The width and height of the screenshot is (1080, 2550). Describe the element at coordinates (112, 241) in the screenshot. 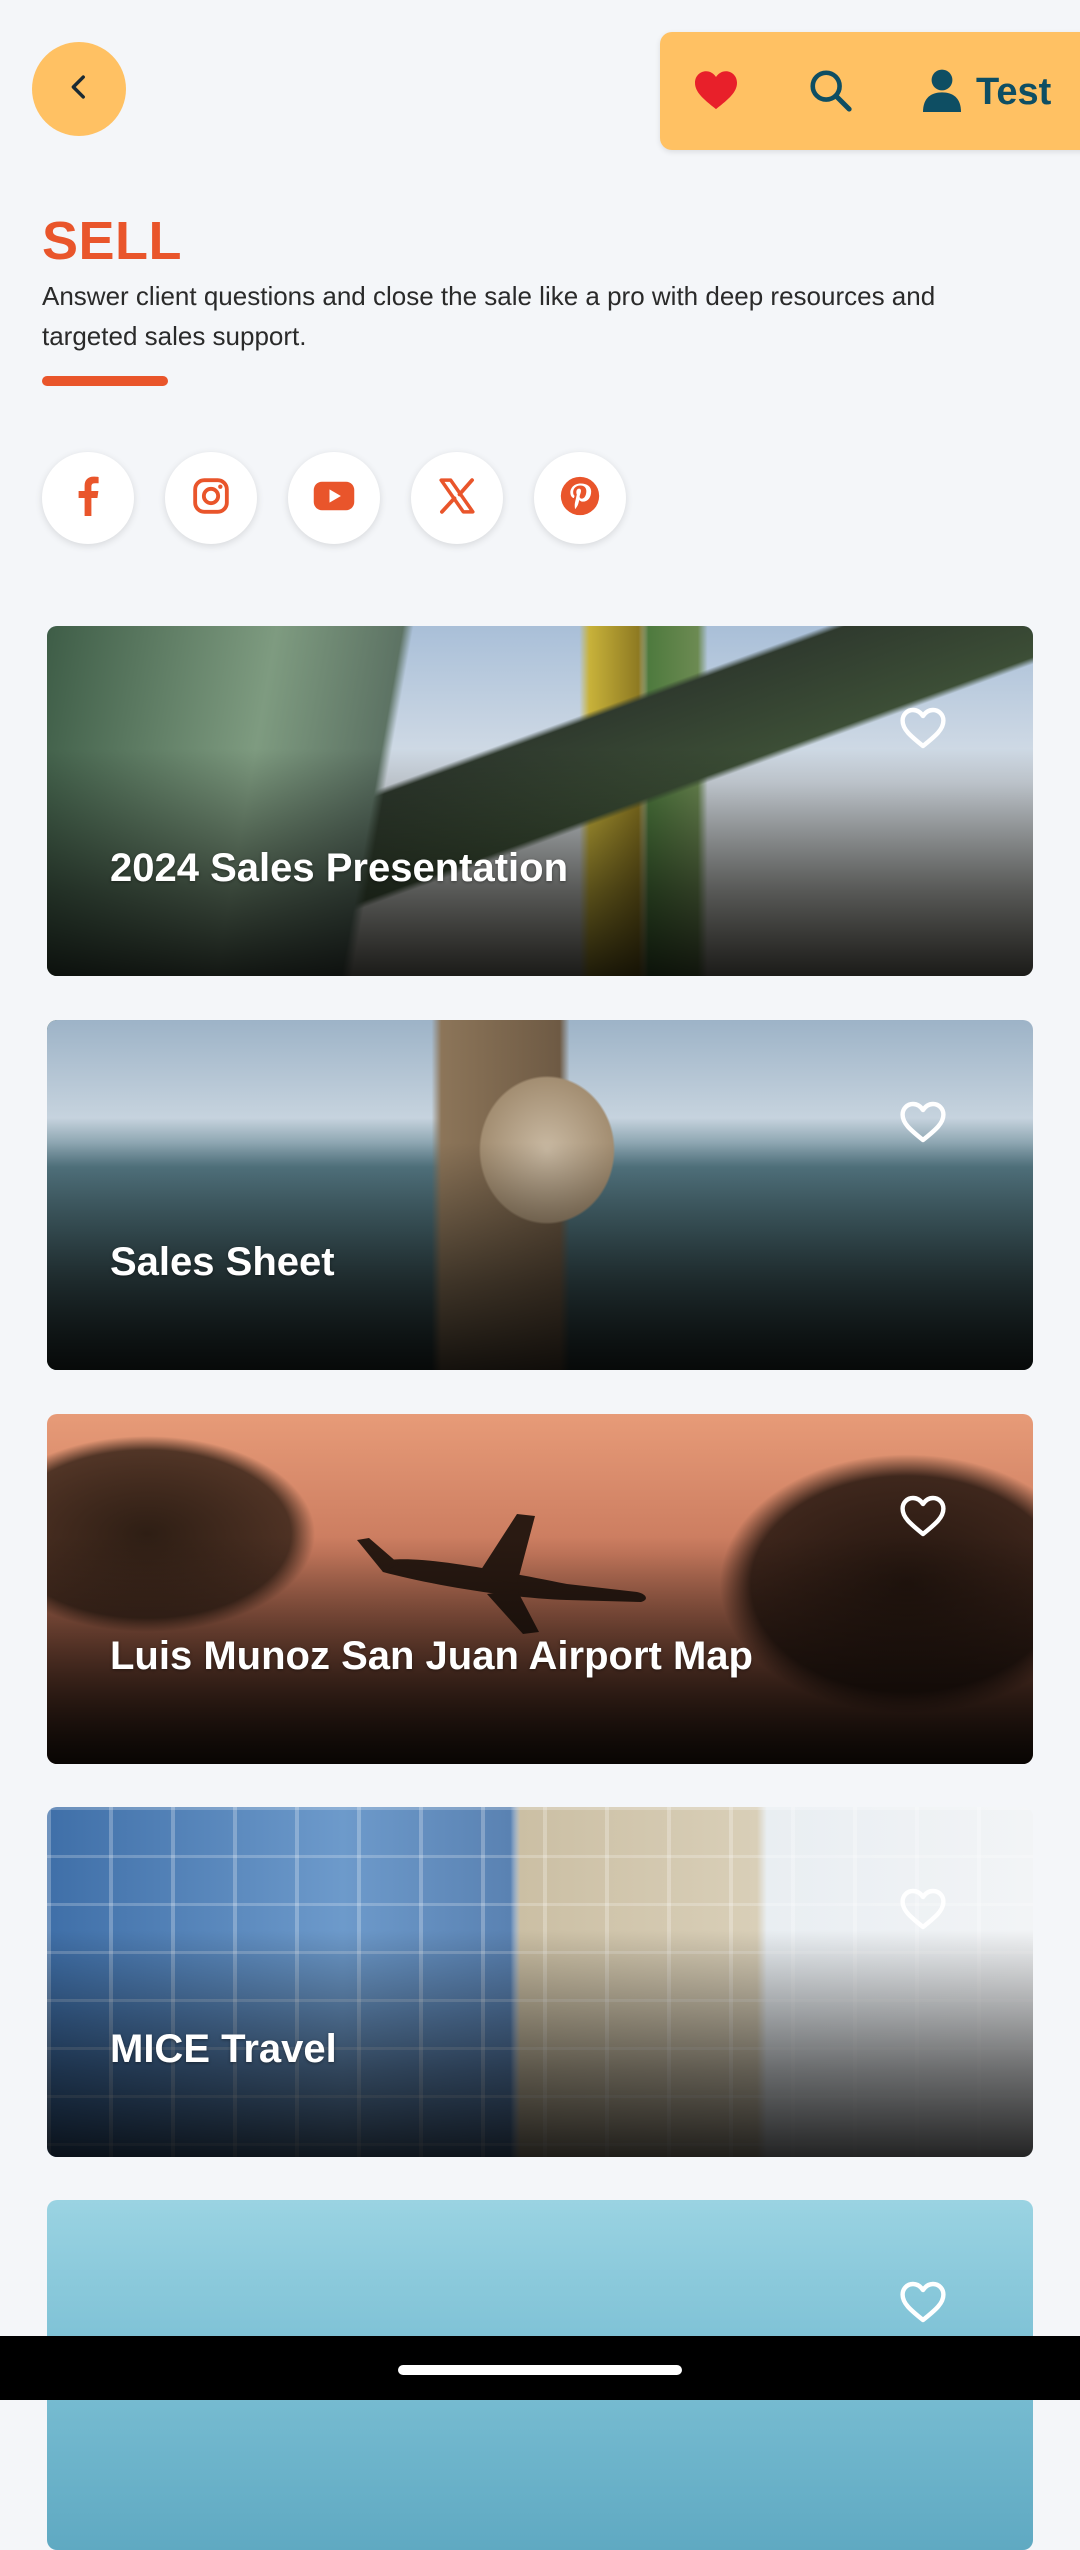

I see `page-title: SELL` at that location.